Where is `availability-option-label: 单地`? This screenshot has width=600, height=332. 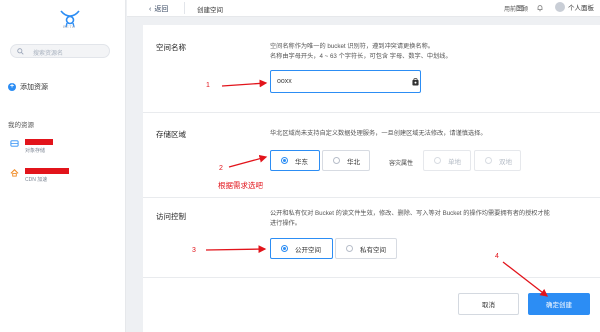
availability-option-label: 单地 is located at coordinates (454, 162).